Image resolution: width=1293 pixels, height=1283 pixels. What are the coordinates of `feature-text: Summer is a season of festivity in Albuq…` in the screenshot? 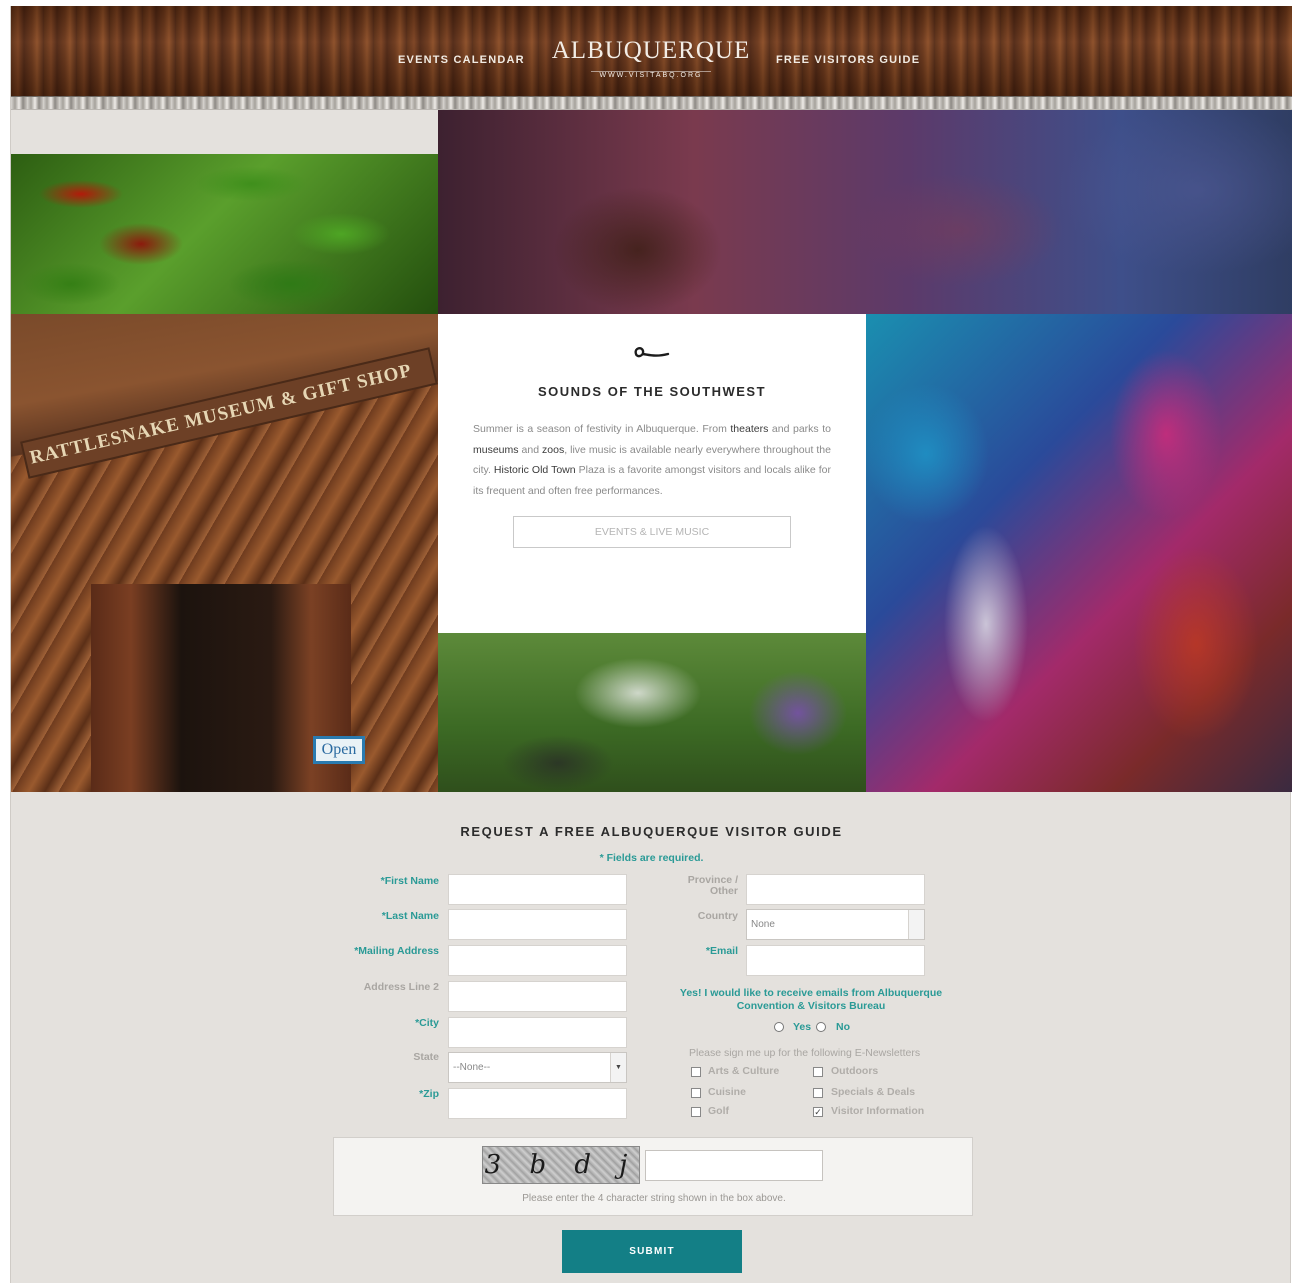 It's located at (602, 429).